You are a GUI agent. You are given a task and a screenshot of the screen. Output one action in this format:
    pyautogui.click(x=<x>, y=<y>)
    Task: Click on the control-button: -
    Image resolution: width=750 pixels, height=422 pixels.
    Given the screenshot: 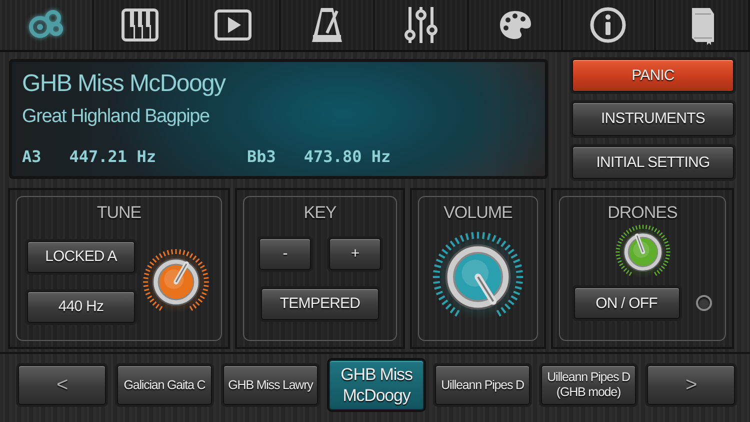 What is the action you would take?
    pyautogui.click(x=285, y=254)
    